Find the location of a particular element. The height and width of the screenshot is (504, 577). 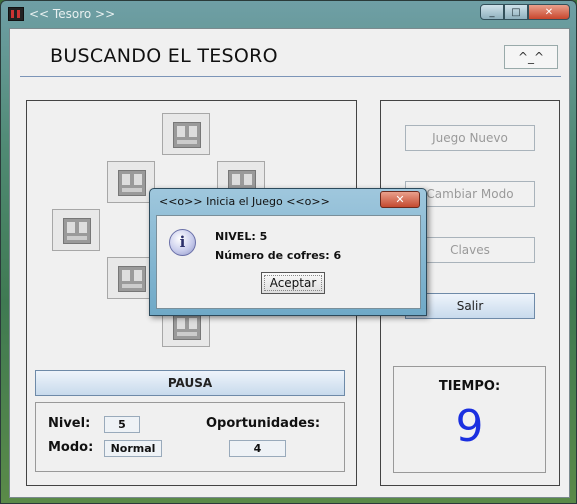

level-label: Nivel: is located at coordinates (69, 423).